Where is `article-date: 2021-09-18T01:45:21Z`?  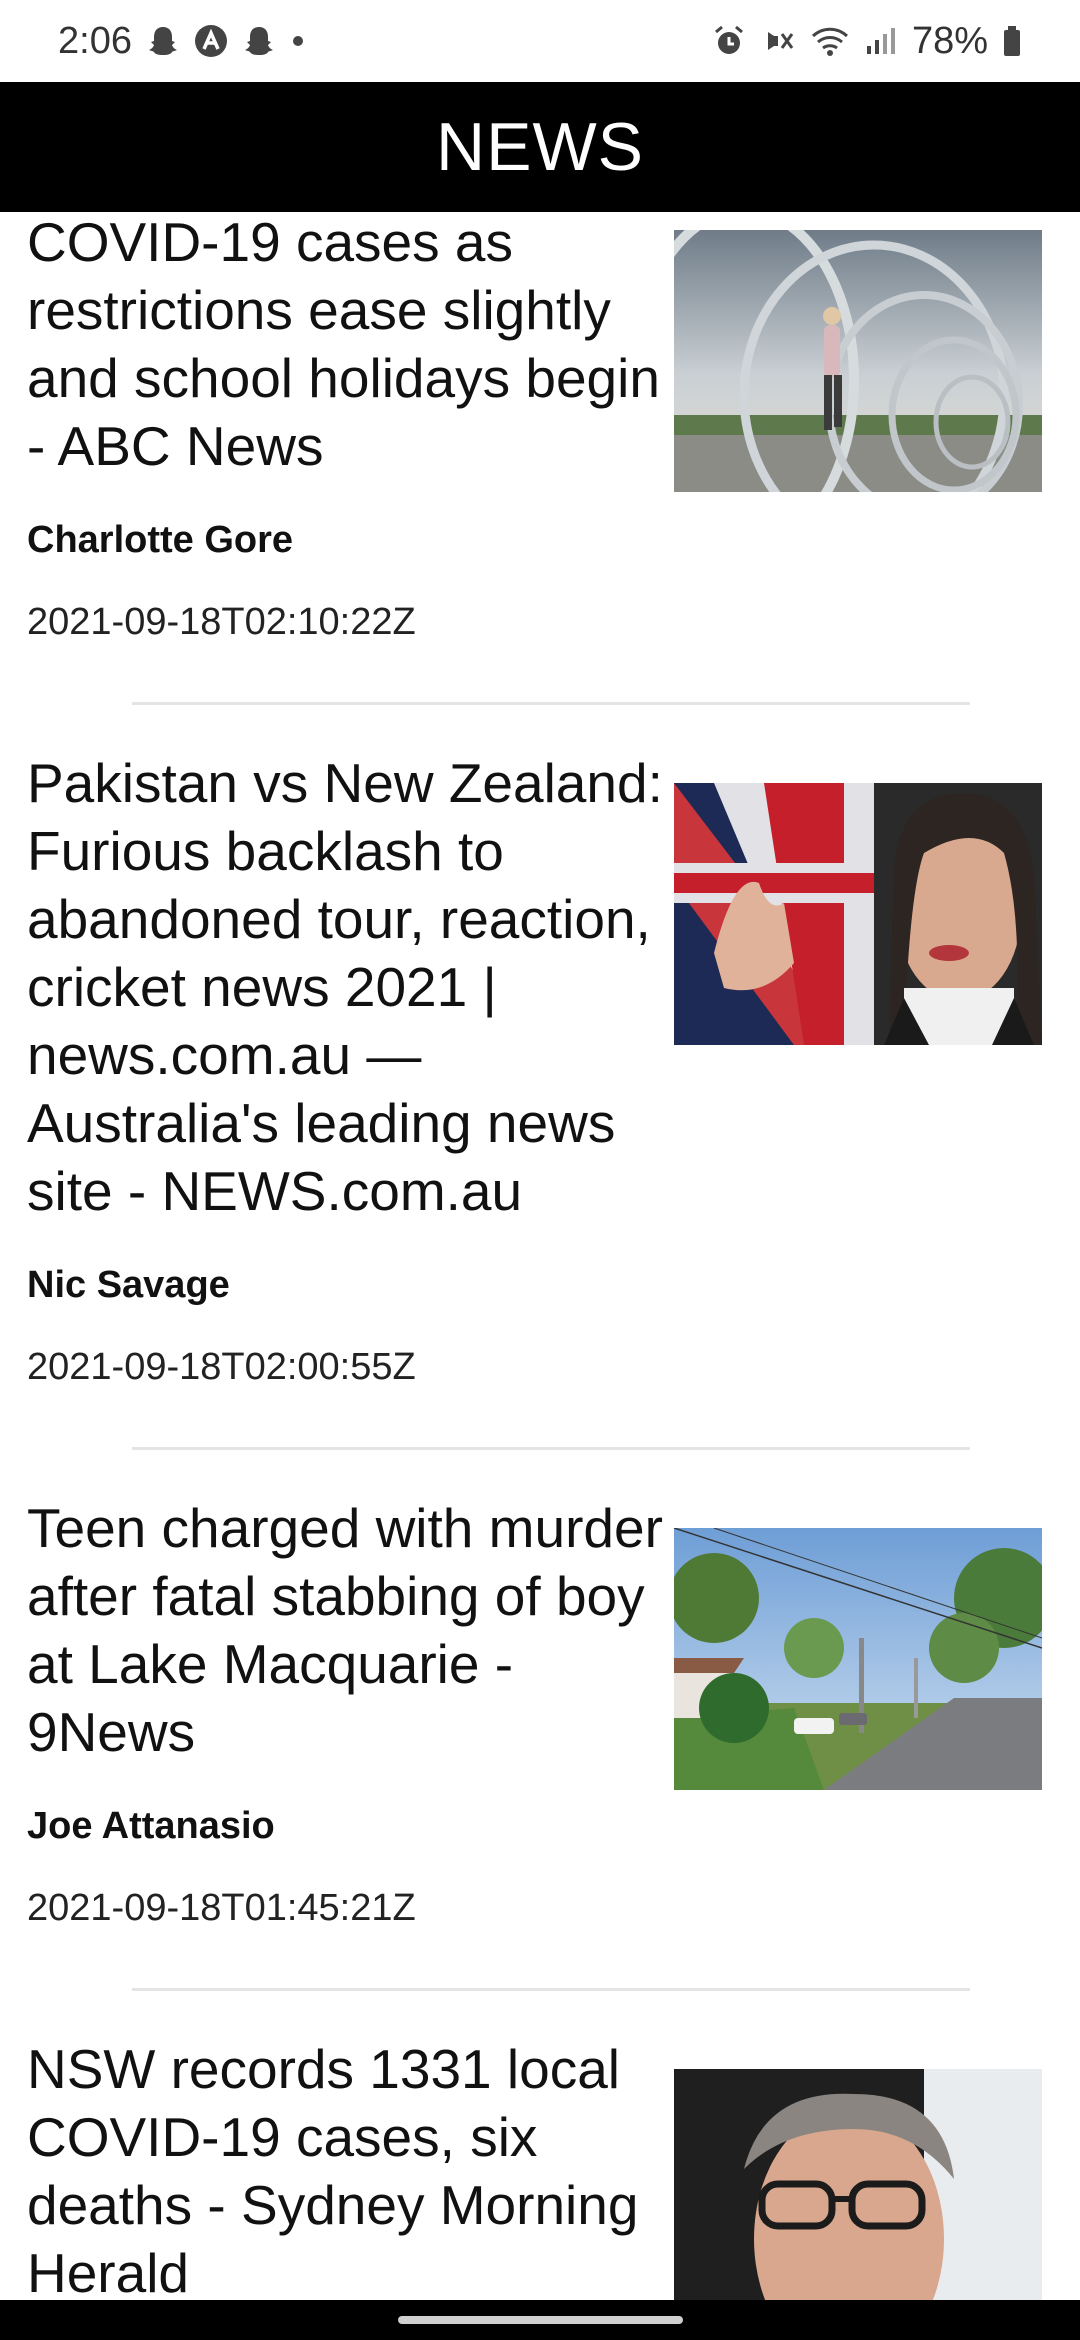 article-date: 2021-09-18T01:45:21Z is located at coordinates (221, 1908).